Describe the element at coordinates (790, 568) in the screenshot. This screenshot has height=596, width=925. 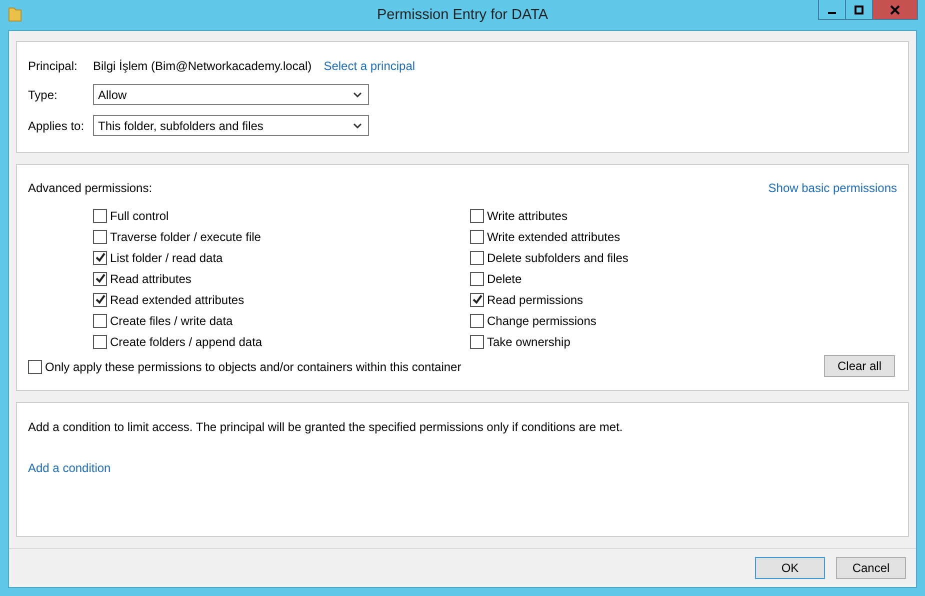
I see `dialog-button: OK` at that location.